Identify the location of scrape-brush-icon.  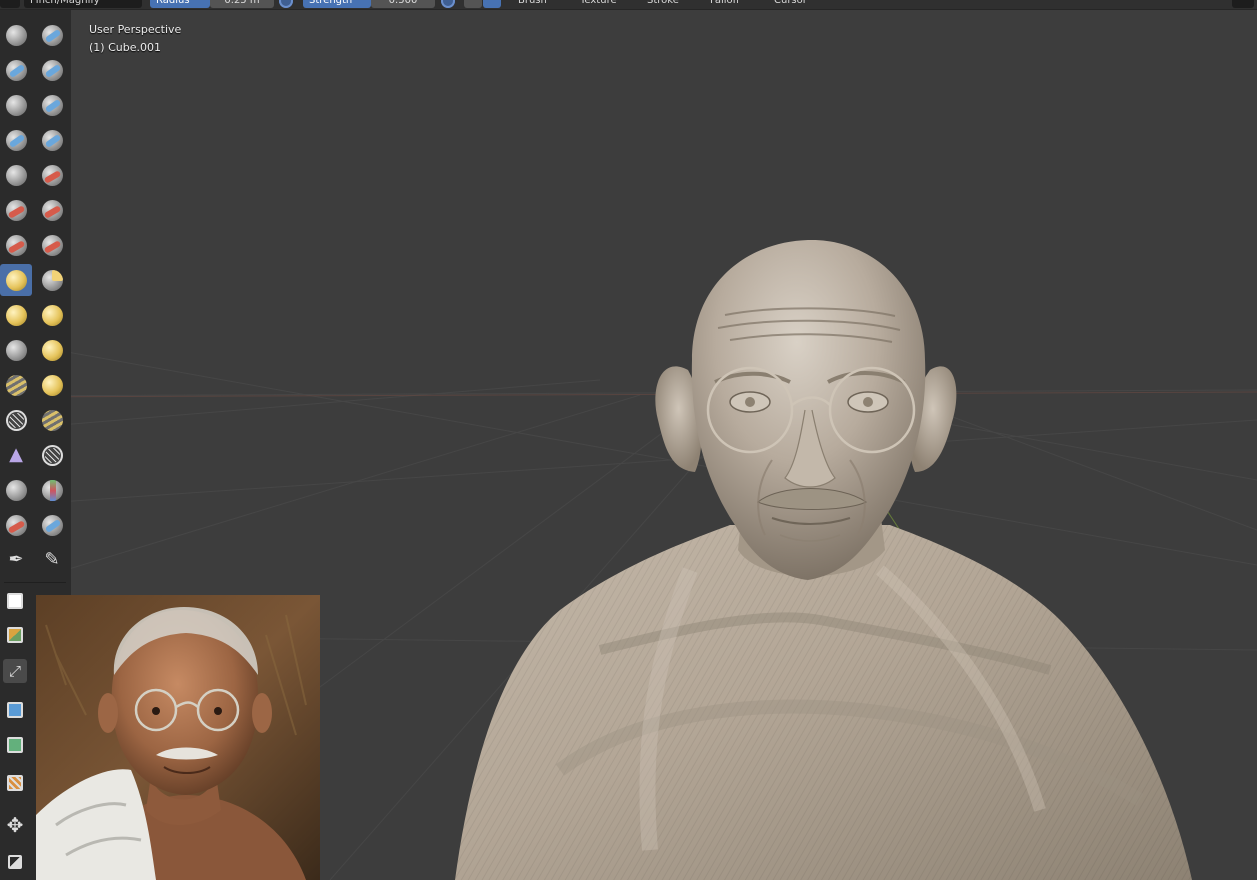
(16, 245).